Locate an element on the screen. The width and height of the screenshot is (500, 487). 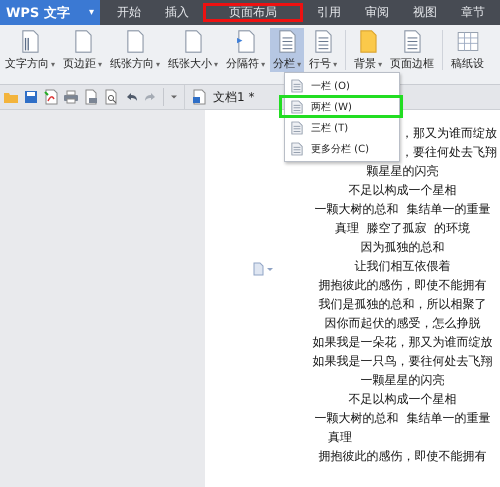
ribbon-tab: 插入 is located at coordinates (177, 12).